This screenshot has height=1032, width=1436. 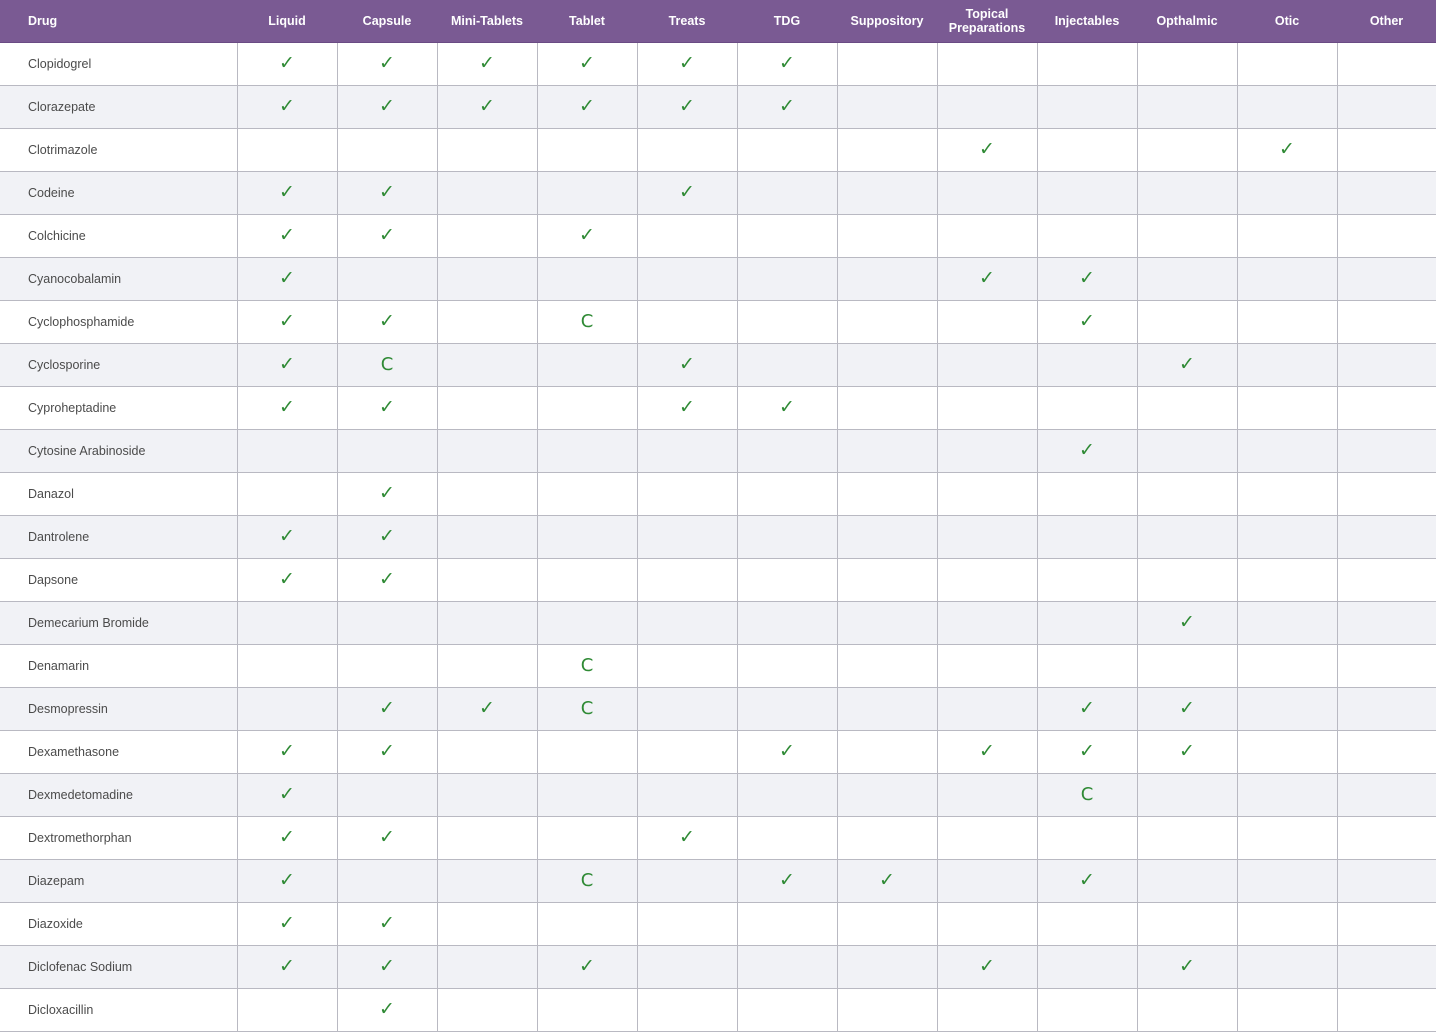 What do you see at coordinates (118, 21) in the screenshot?
I see `column-header-drug: Drug` at bounding box center [118, 21].